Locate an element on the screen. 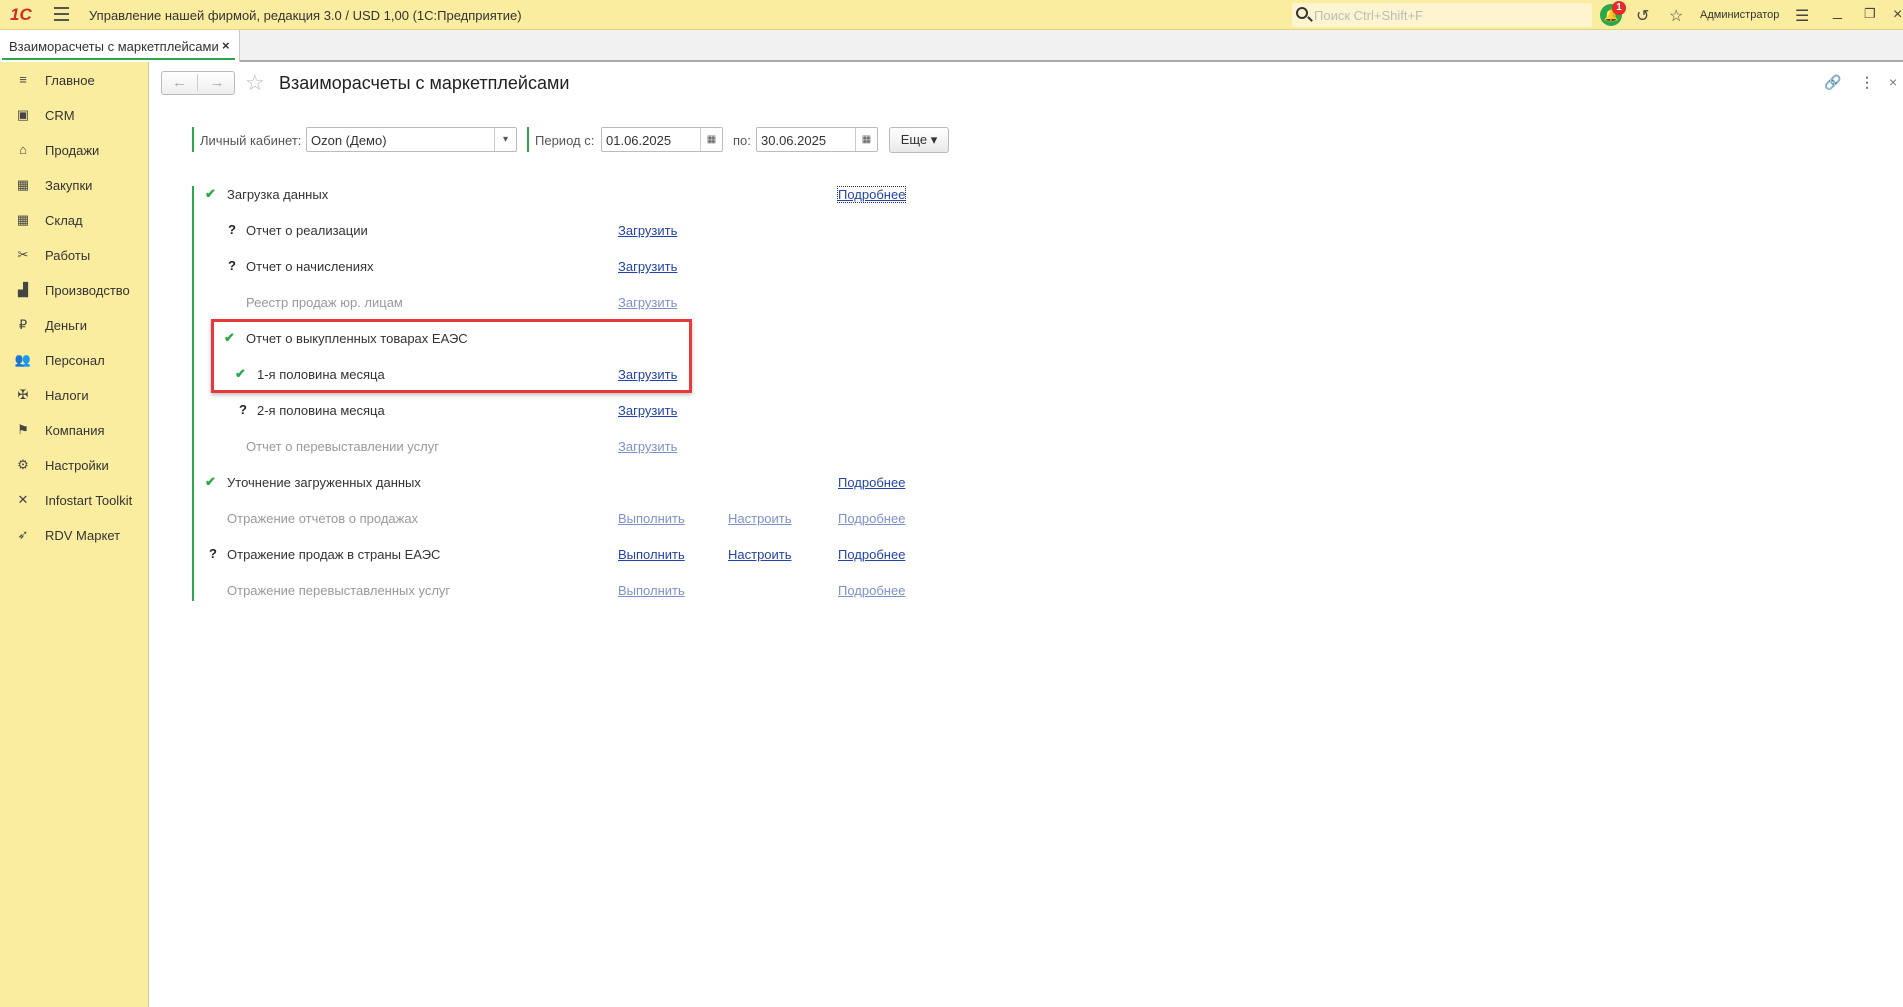 The height and width of the screenshot is (1007, 1903). sidebar-item-label: Главное is located at coordinates (70, 80).